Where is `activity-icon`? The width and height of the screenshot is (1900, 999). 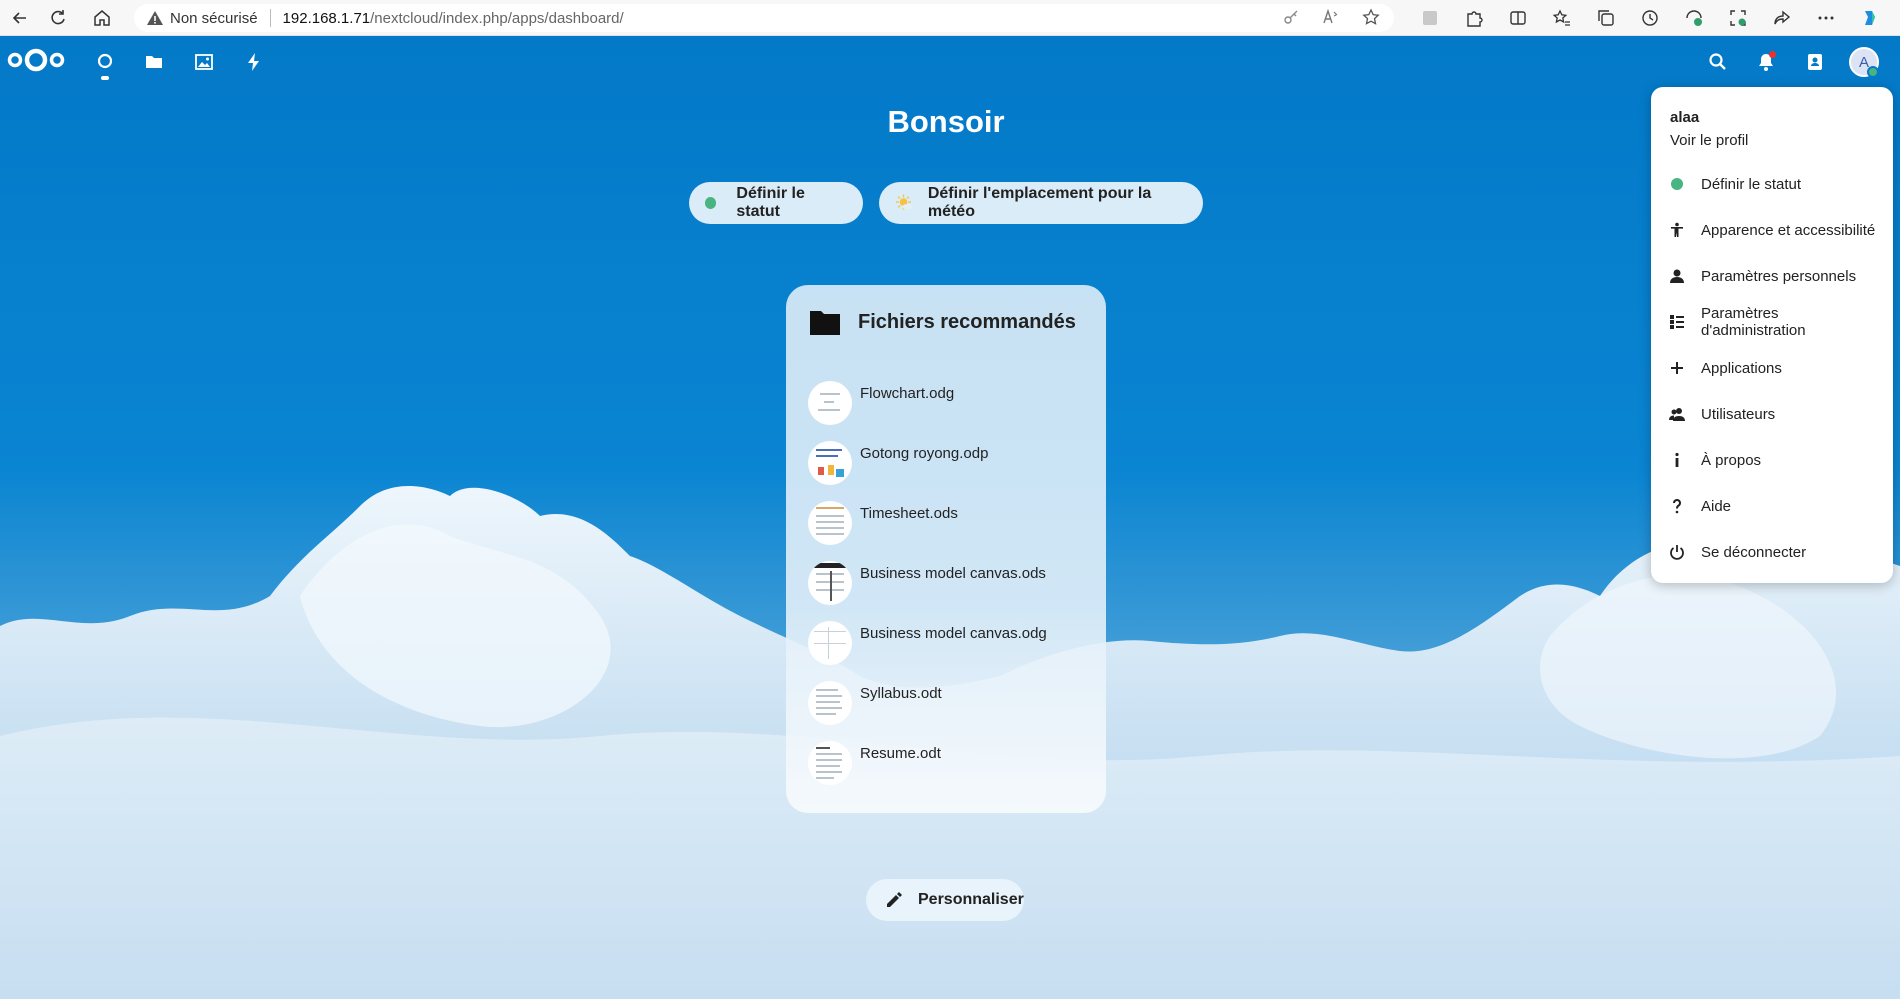
activity-icon is located at coordinates (253, 62).